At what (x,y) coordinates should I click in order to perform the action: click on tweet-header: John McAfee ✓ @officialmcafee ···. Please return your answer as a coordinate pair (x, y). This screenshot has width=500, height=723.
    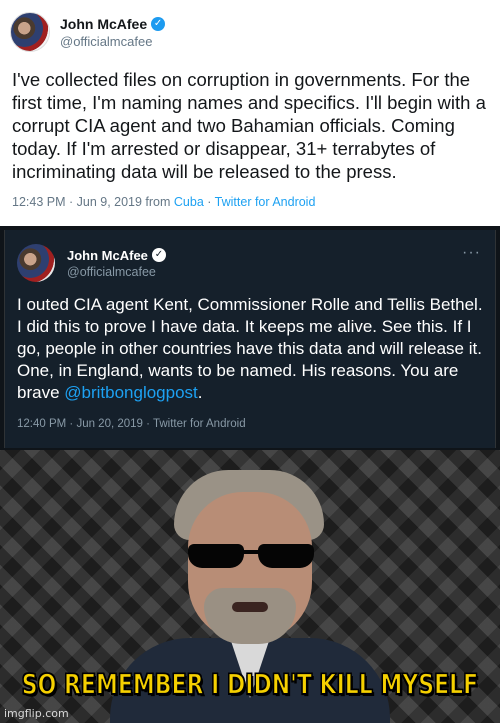
    Looking at the image, I should click on (250, 263).